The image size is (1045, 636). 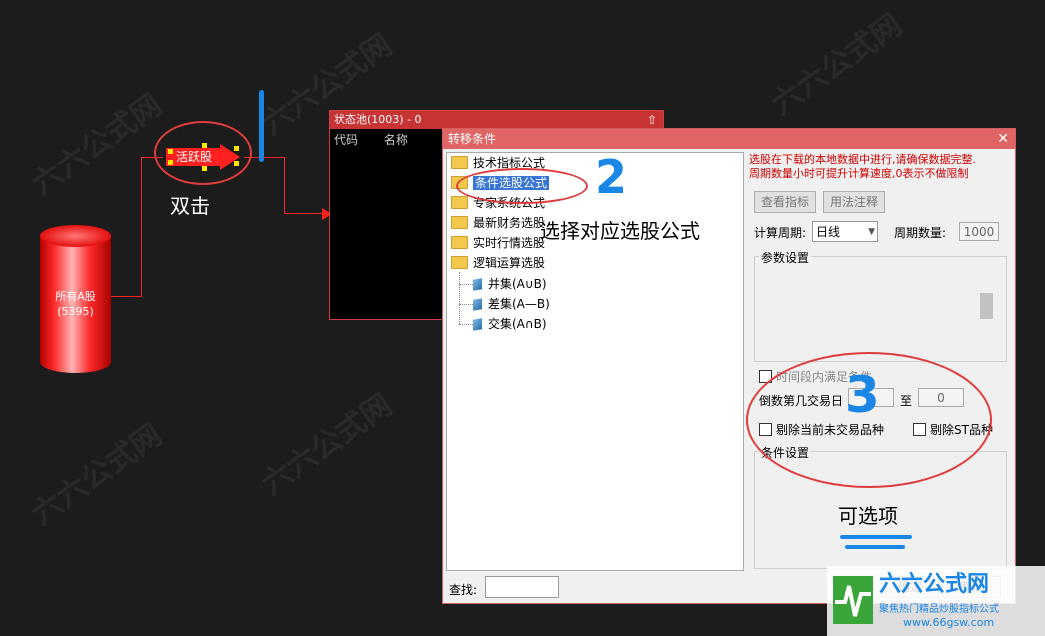 What do you see at coordinates (853, 600) in the screenshot?
I see `logo-icon` at bounding box center [853, 600].